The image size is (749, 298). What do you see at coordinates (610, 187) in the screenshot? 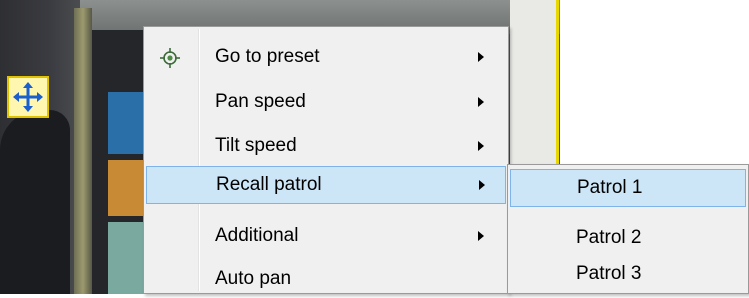
I see `submenu-item-label: Patrol 1` at bounding box center [610, 187].